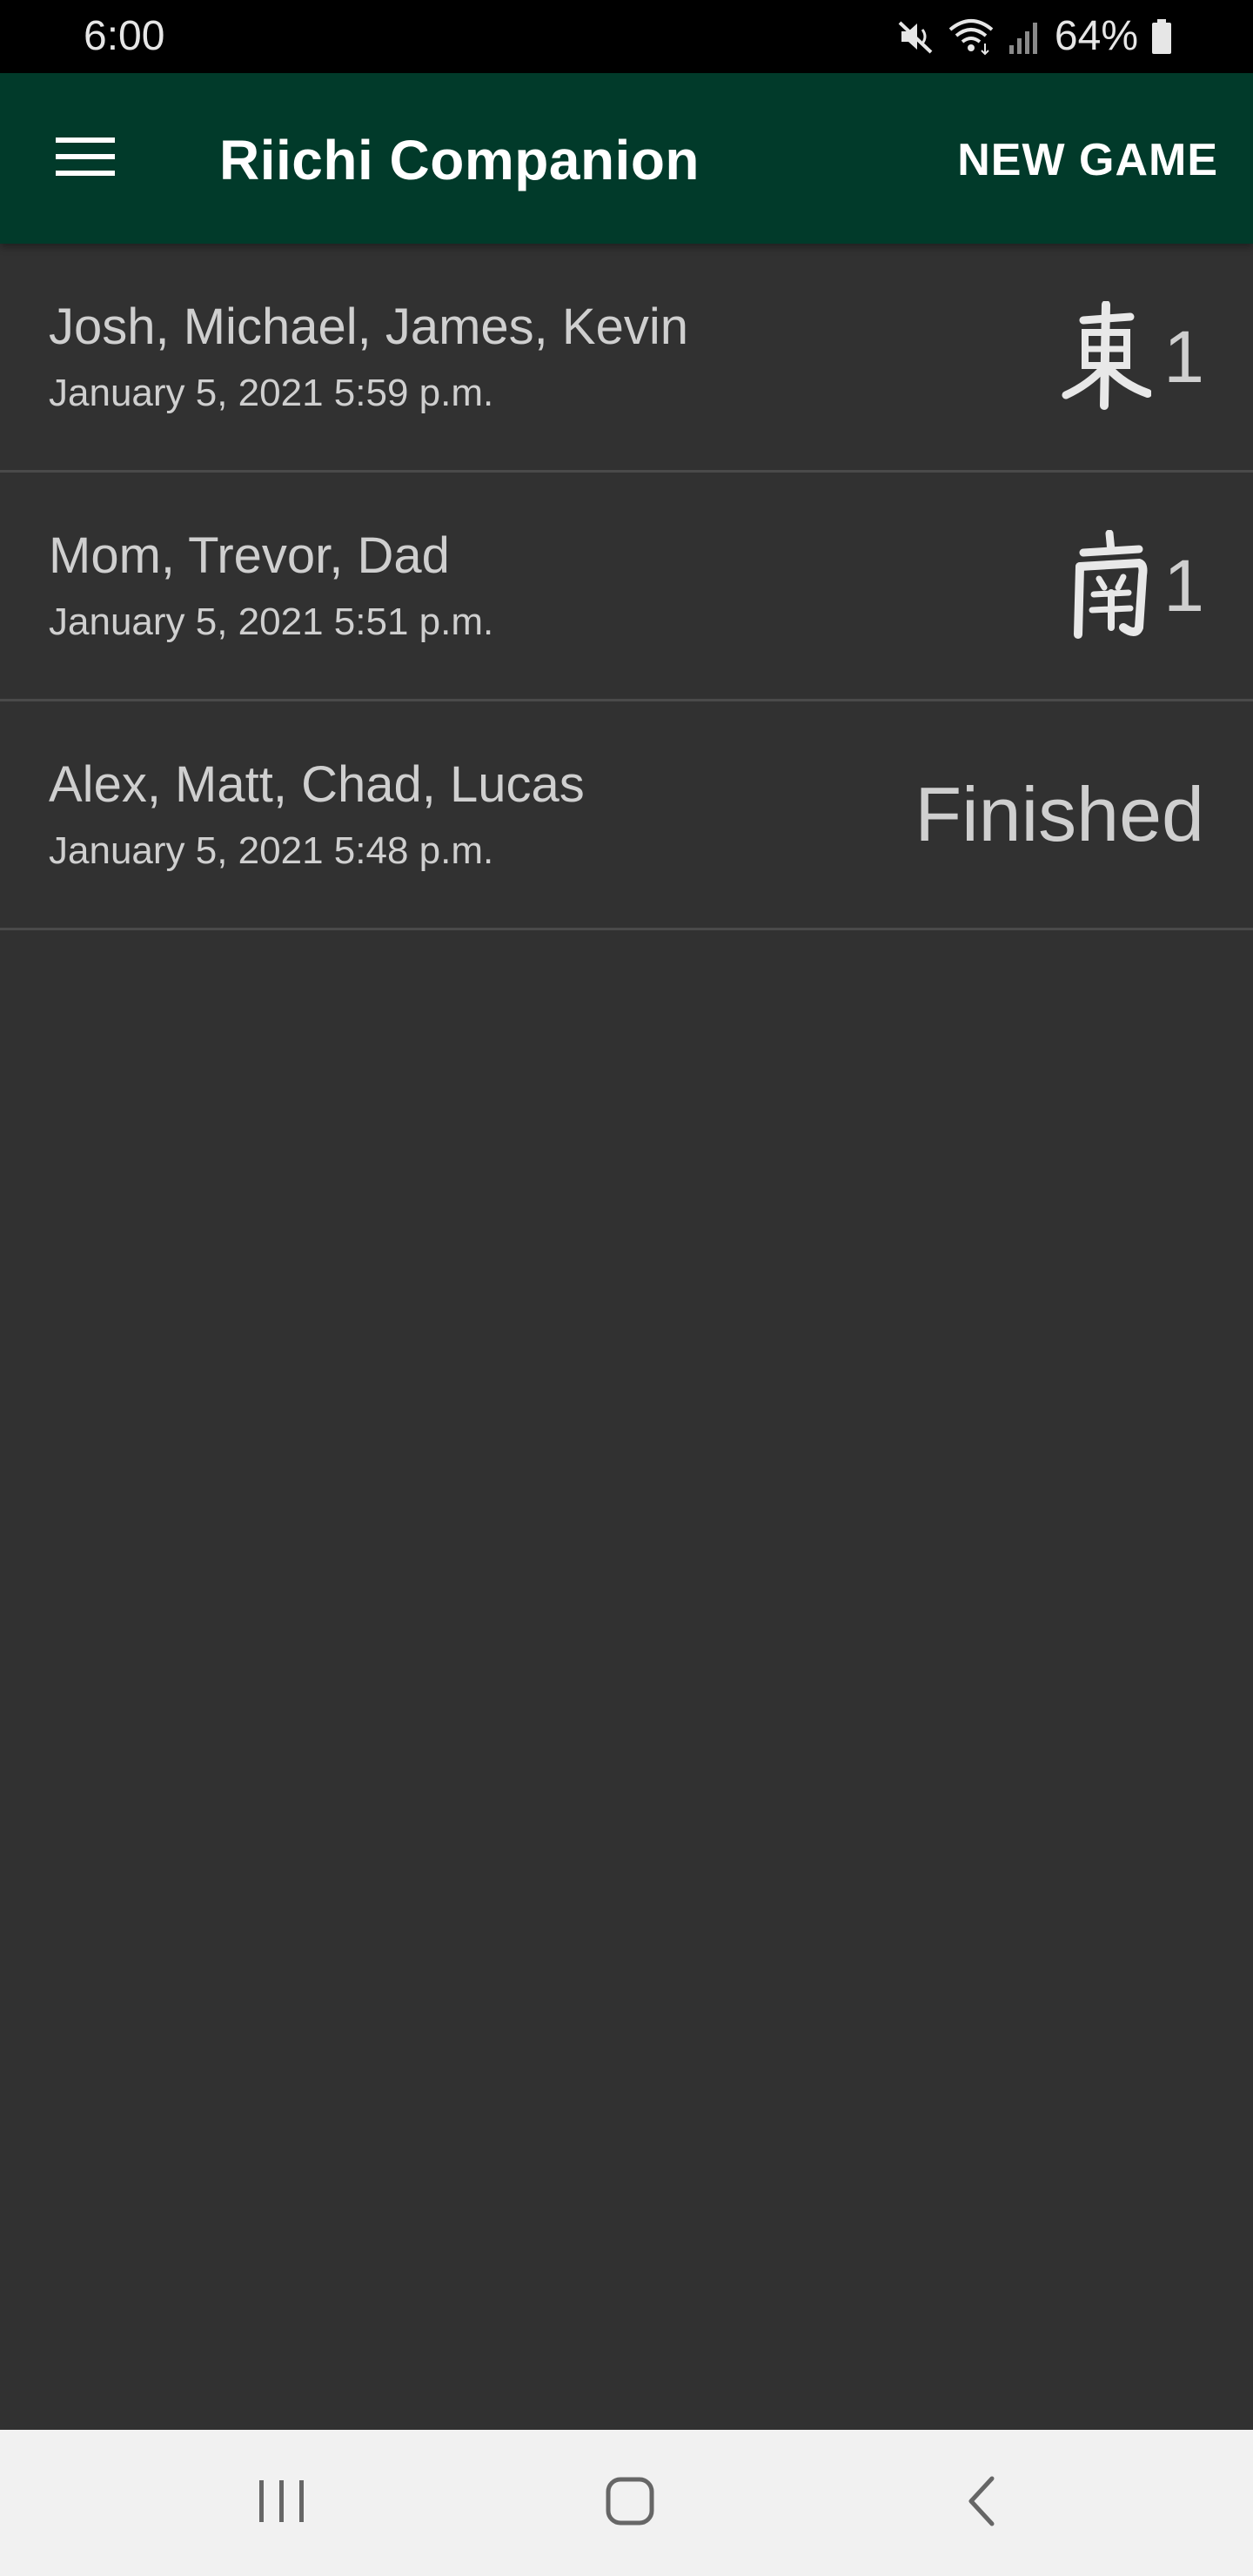 Image resolution: width=1253 pixels, height=2576 pixels. Describe the element at coordinates (1109, 586) in the screenshot. I see `south-wind-icon` at that location.